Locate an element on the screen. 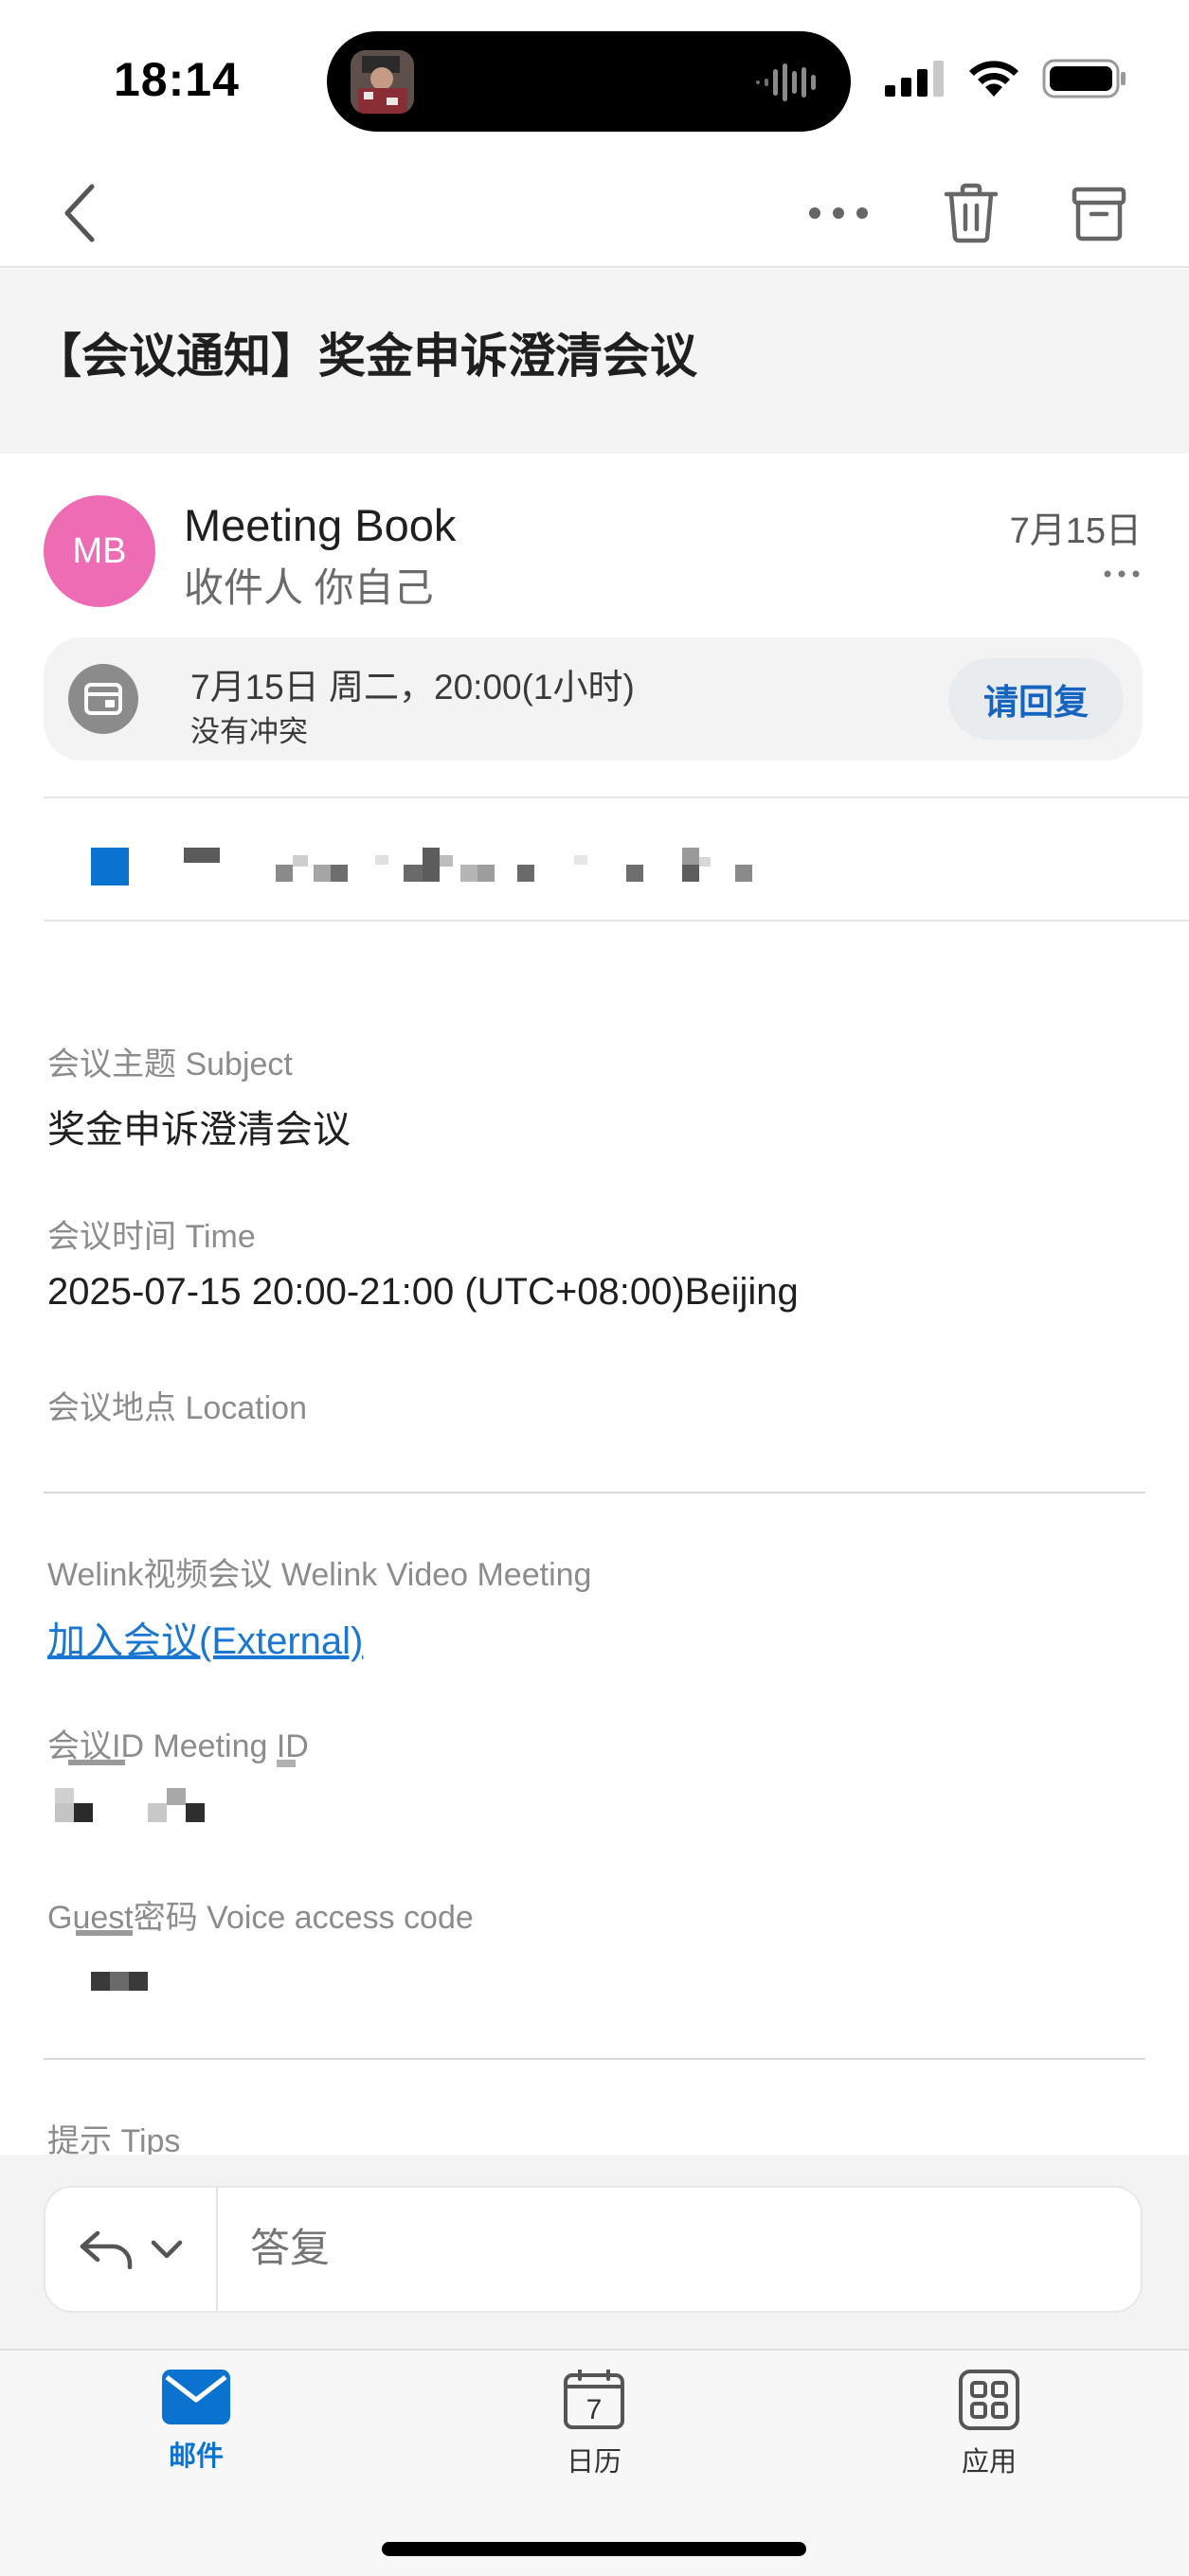 Image resolution: width=1189 pixels, height=2576 pixels. email-date: 7月15日 is located at coordinates (1075, 531).